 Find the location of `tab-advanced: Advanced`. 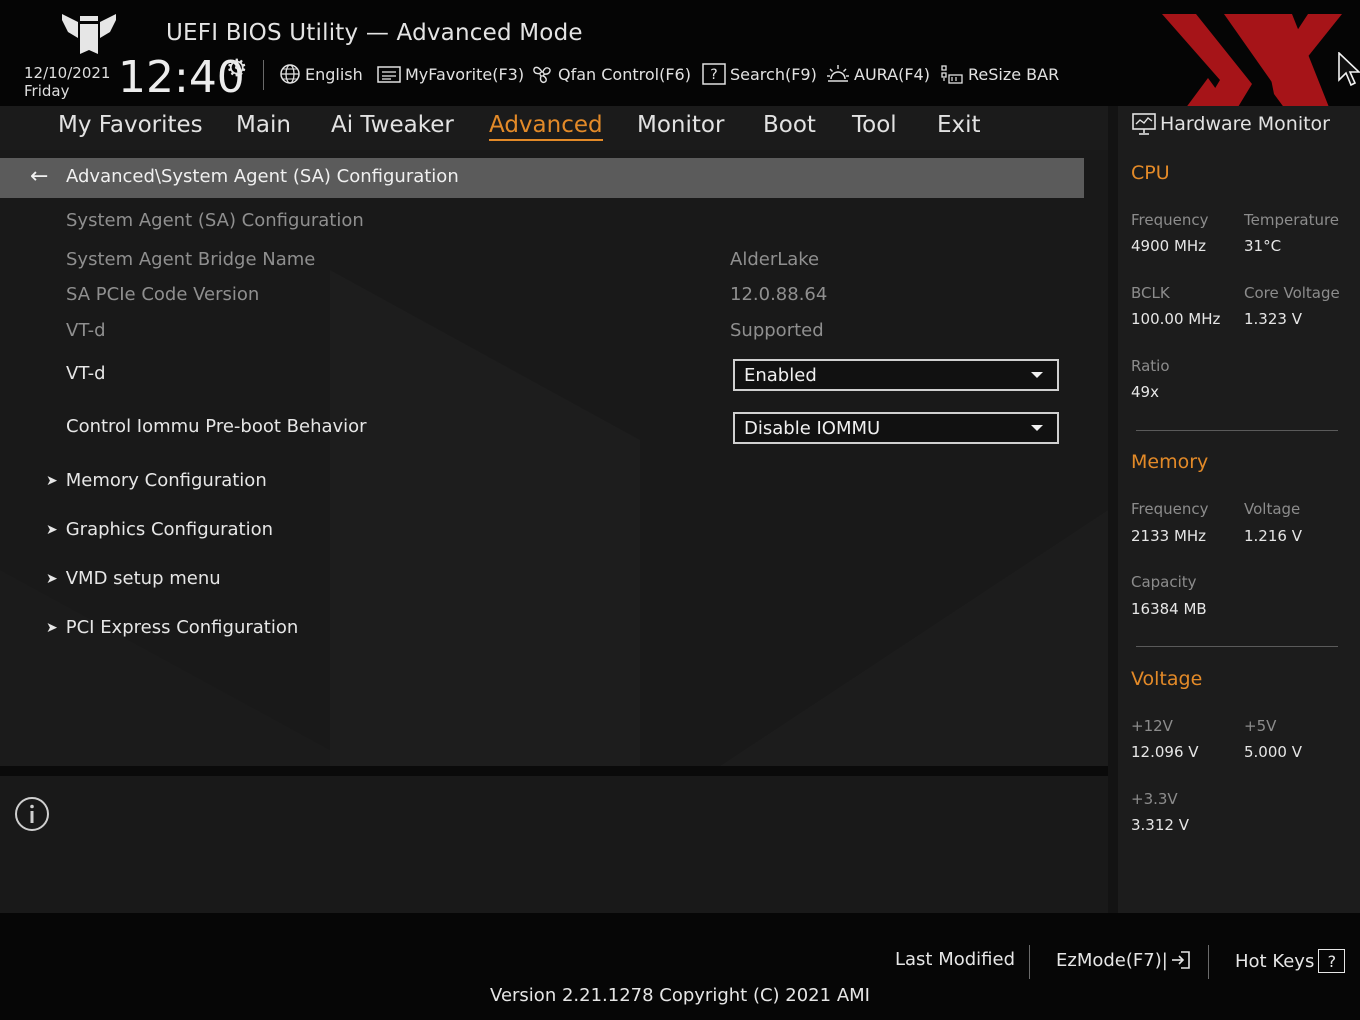

tab-advanced: Advanced is located at coordinates (546, 126).